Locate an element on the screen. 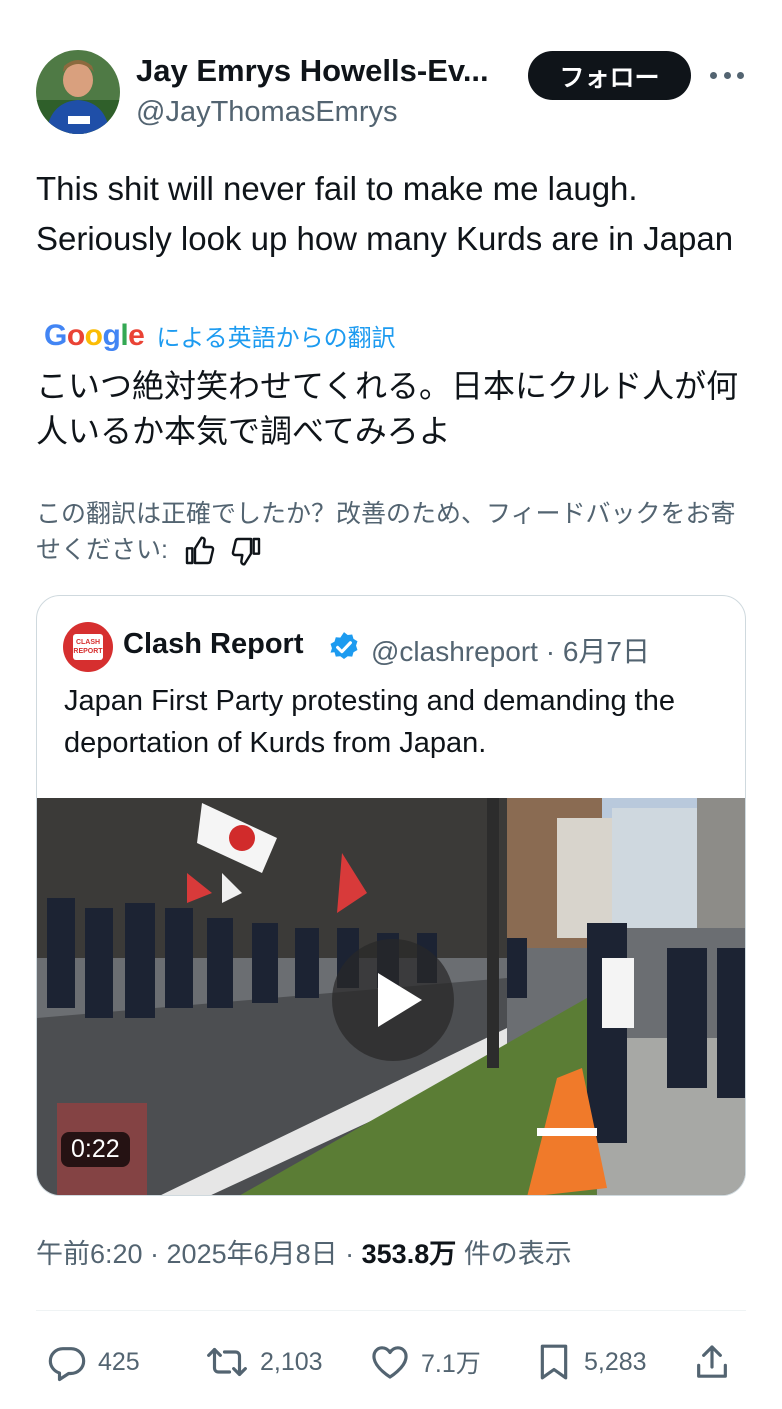 The width and height of the screenshot is (782, 1409). retweet-button: 2,103 is located at coordinates (263, 1362).